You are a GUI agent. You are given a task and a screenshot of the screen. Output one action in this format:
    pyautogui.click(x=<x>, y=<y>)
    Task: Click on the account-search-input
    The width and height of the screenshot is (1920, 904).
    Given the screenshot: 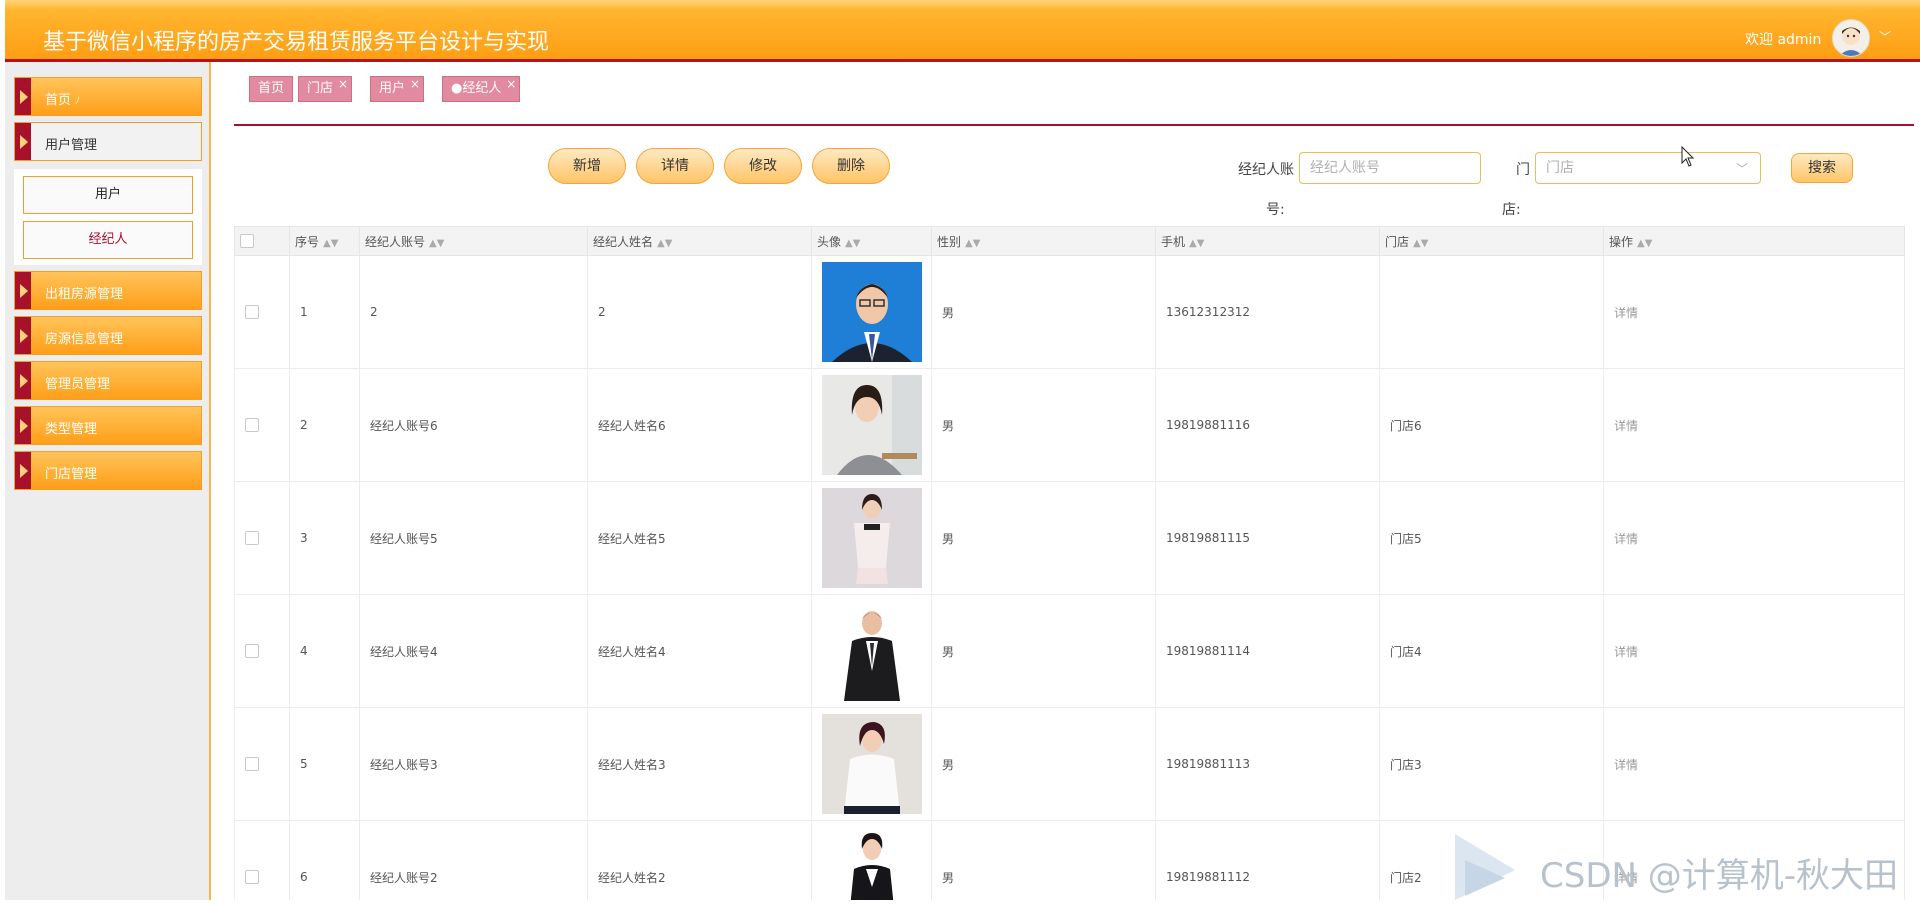 What is the action you would take?
    pyautogui.click(x=1390, y=168)
    